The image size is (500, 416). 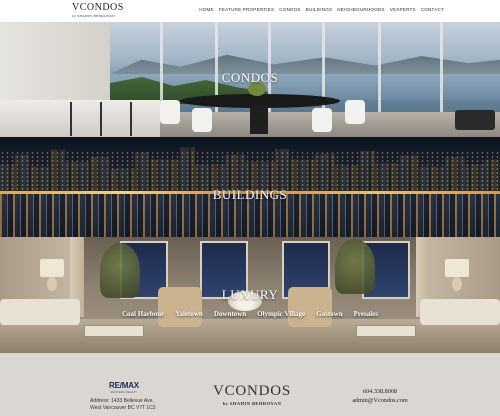 I want to click on city-lights-image, so click(x=250, y=171).